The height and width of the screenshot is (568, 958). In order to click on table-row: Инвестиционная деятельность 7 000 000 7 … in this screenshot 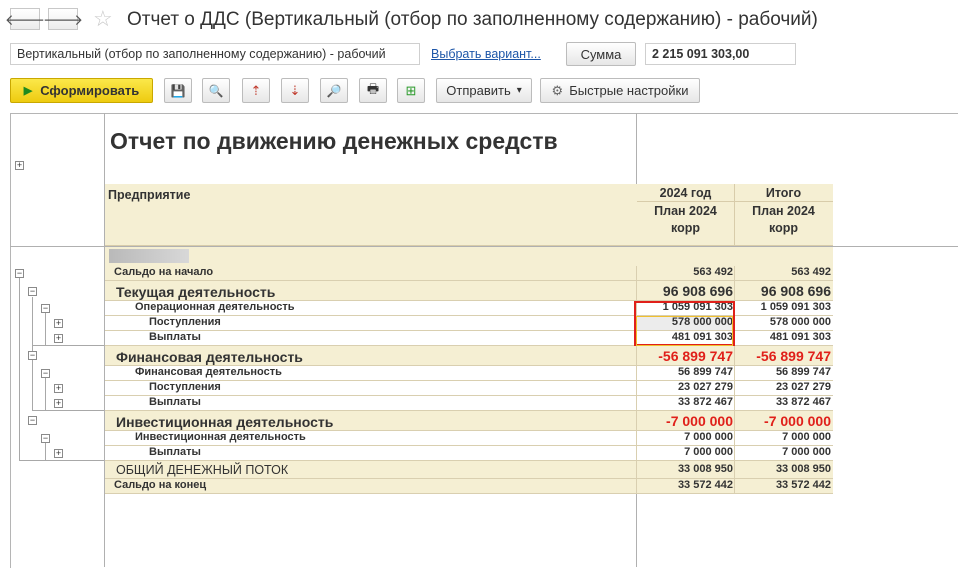, I will do `click(469, 438)`.